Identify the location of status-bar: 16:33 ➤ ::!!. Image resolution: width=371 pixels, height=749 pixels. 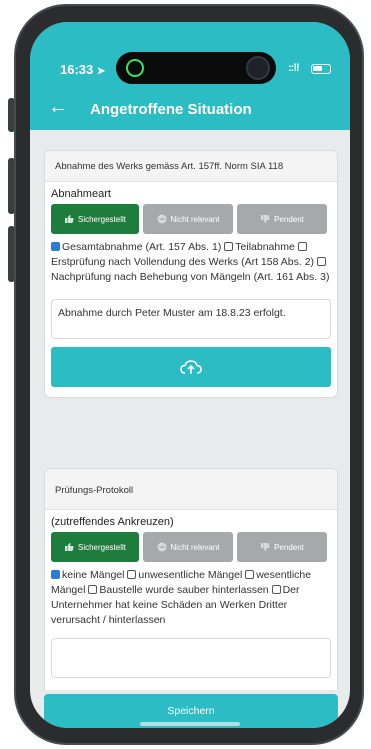
(190, 56).